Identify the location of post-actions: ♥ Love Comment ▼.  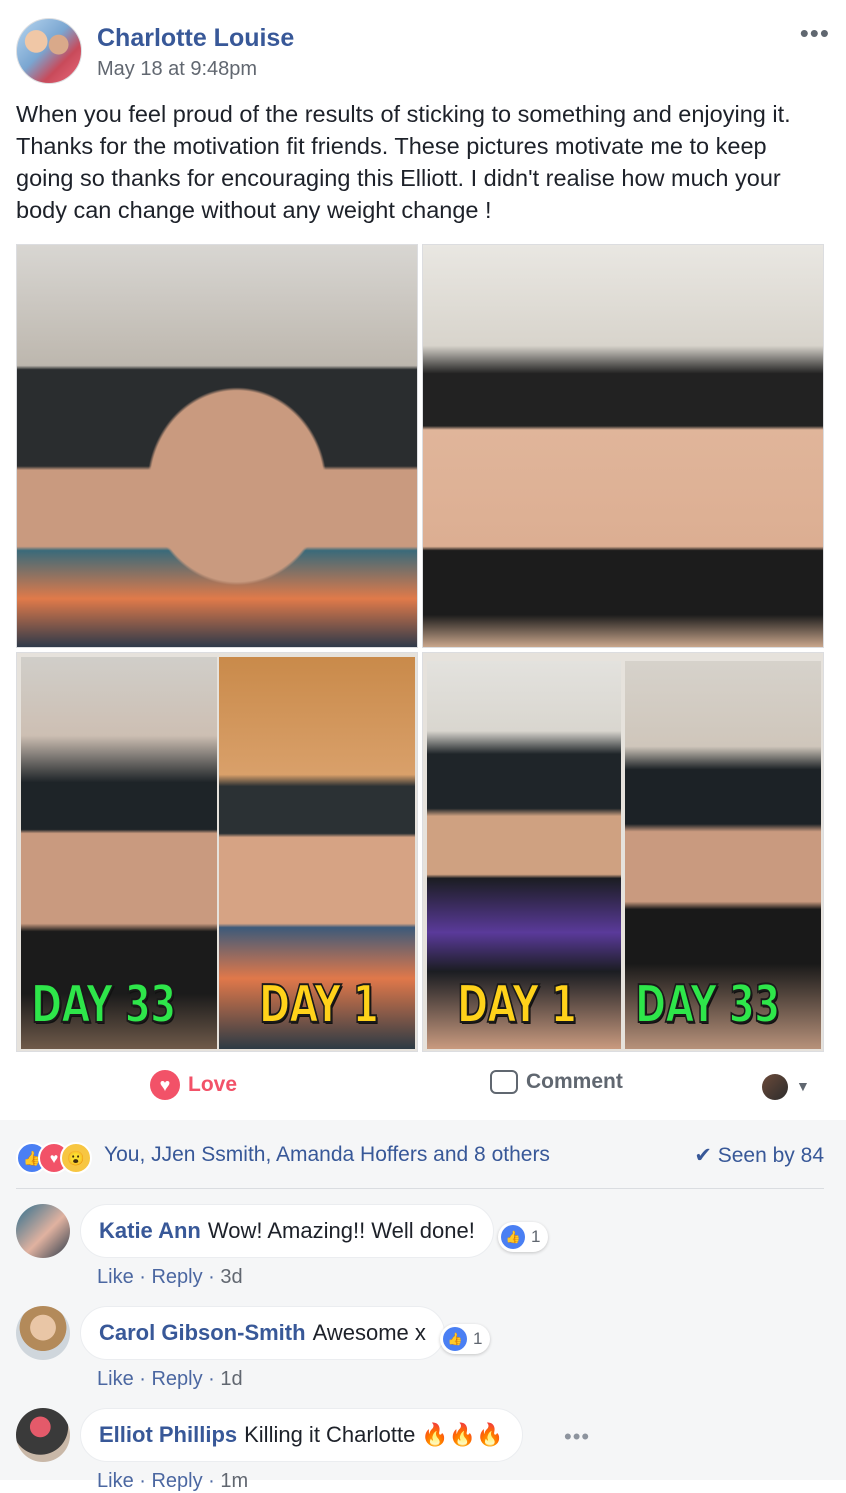
(423, 1089).